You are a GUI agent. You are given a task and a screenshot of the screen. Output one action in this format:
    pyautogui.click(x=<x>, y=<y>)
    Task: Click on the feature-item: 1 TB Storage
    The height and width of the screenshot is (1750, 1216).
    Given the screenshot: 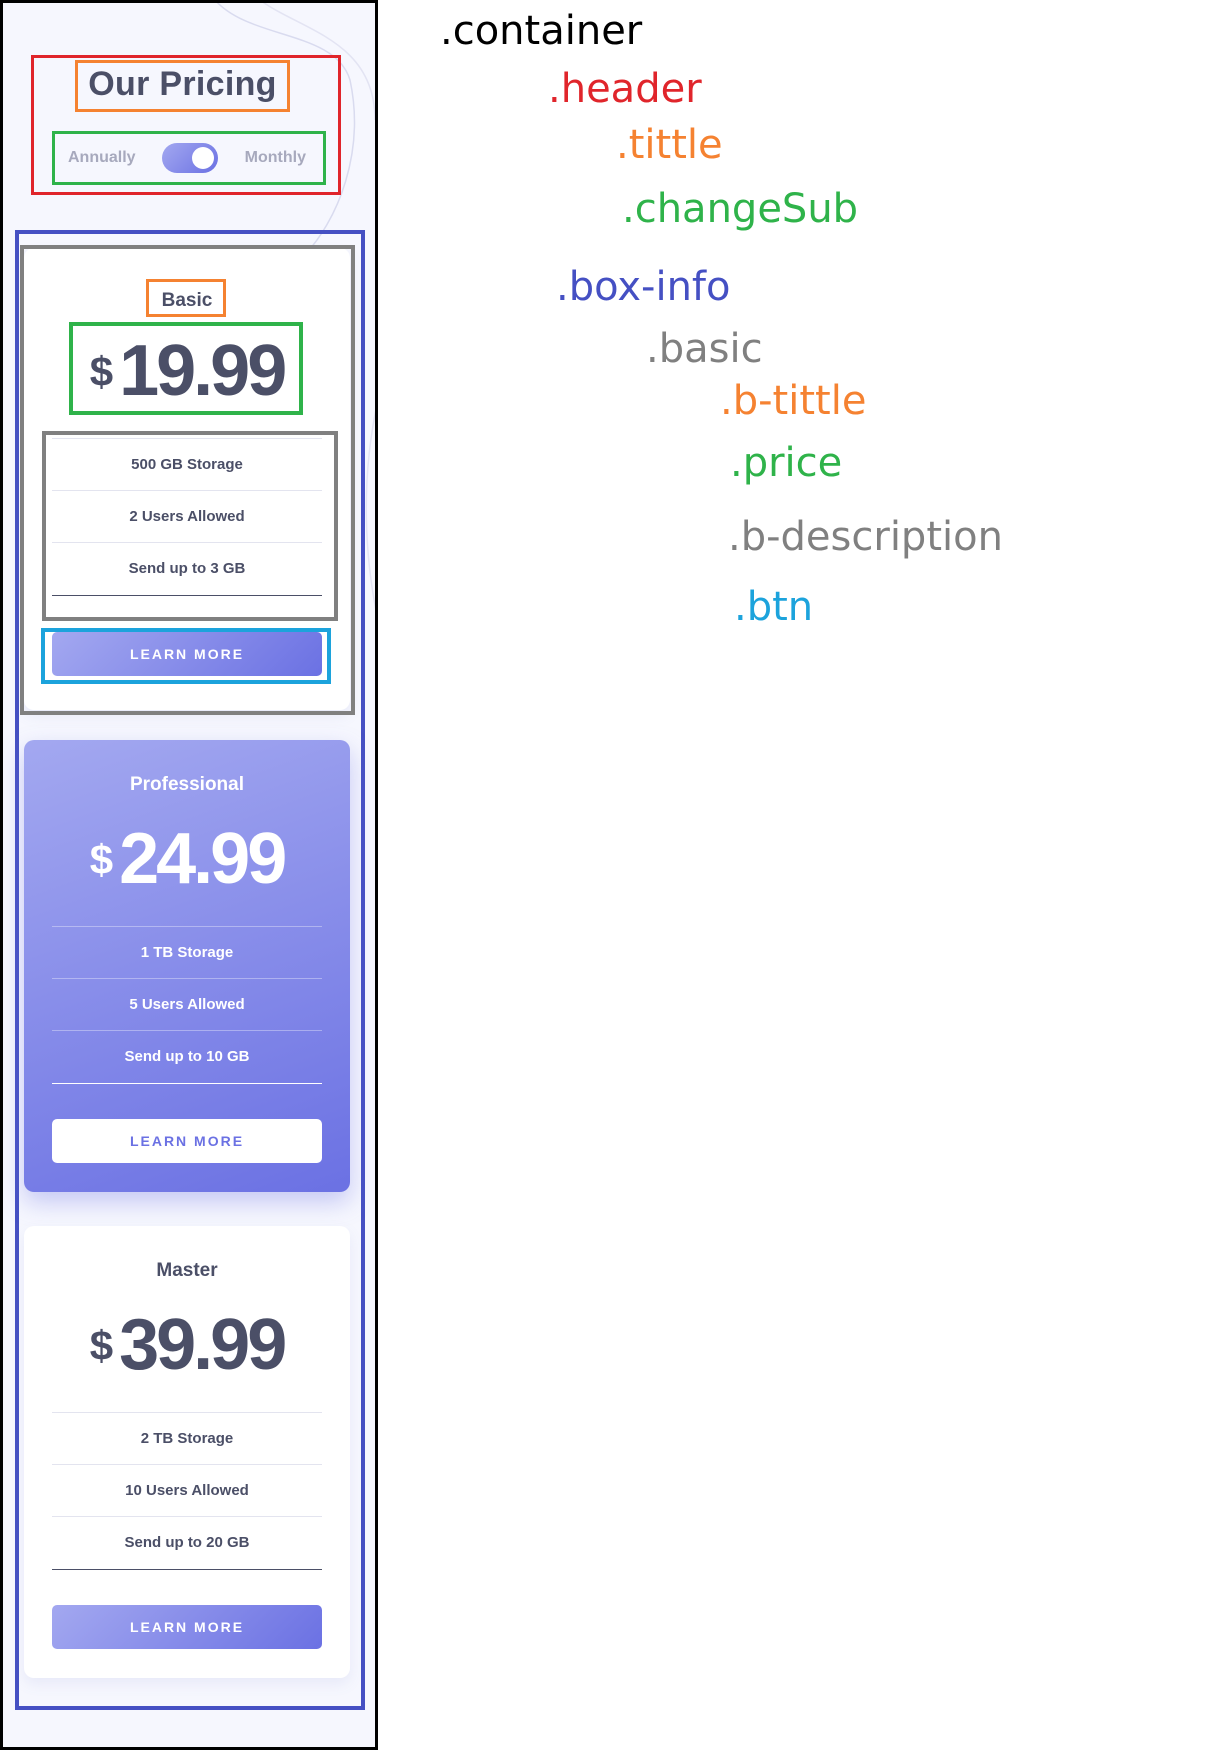 What is the action you would take?
    pyautogui.click(x=187, y=952)
    